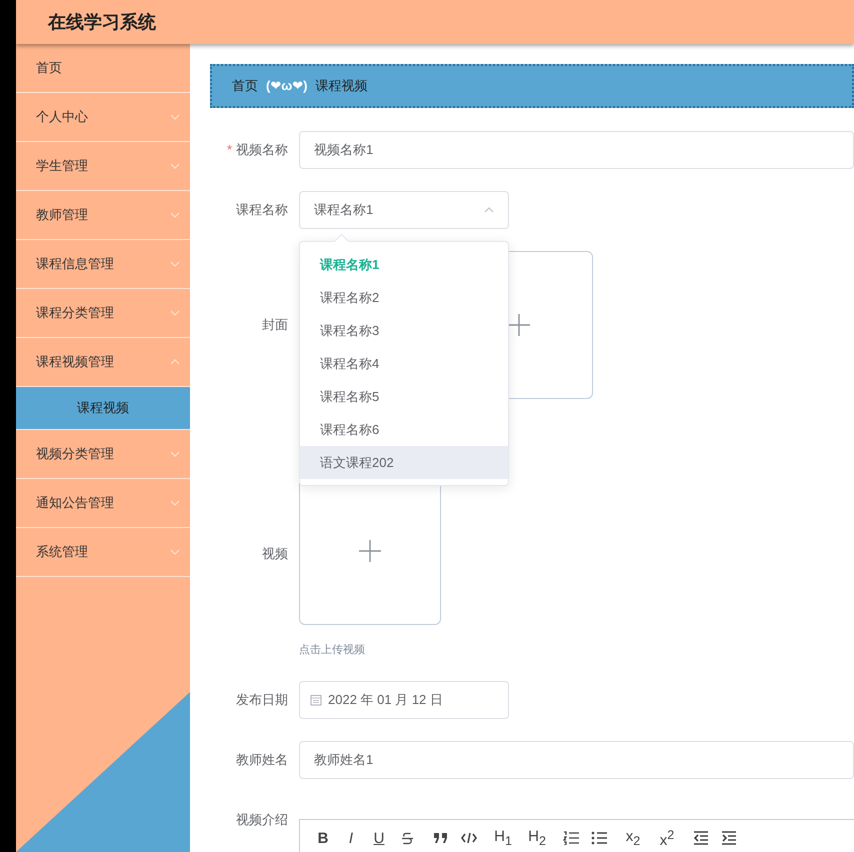  I want to click on breadcrumb-separator: (❤ω❤), so click(287, 86).